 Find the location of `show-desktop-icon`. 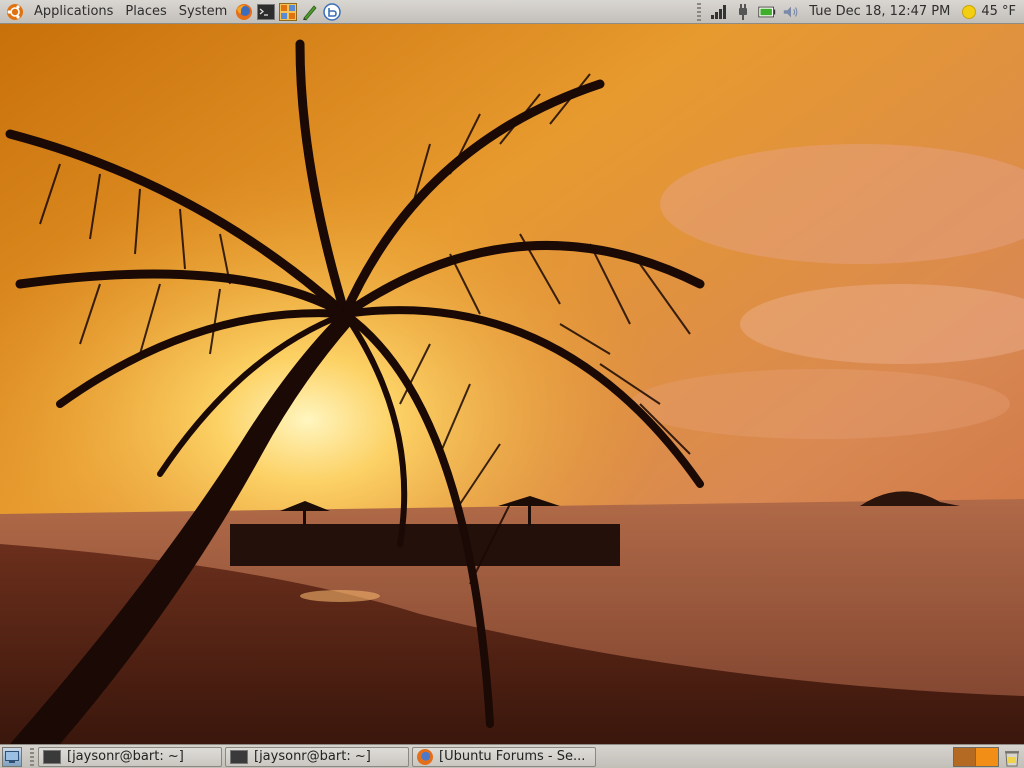

show-desktop-icon is located at coordinates (12, 756).